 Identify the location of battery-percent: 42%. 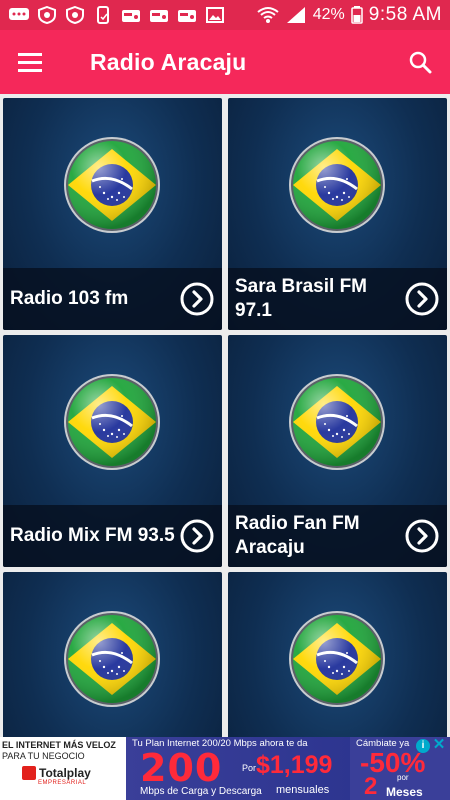
(328, 14).